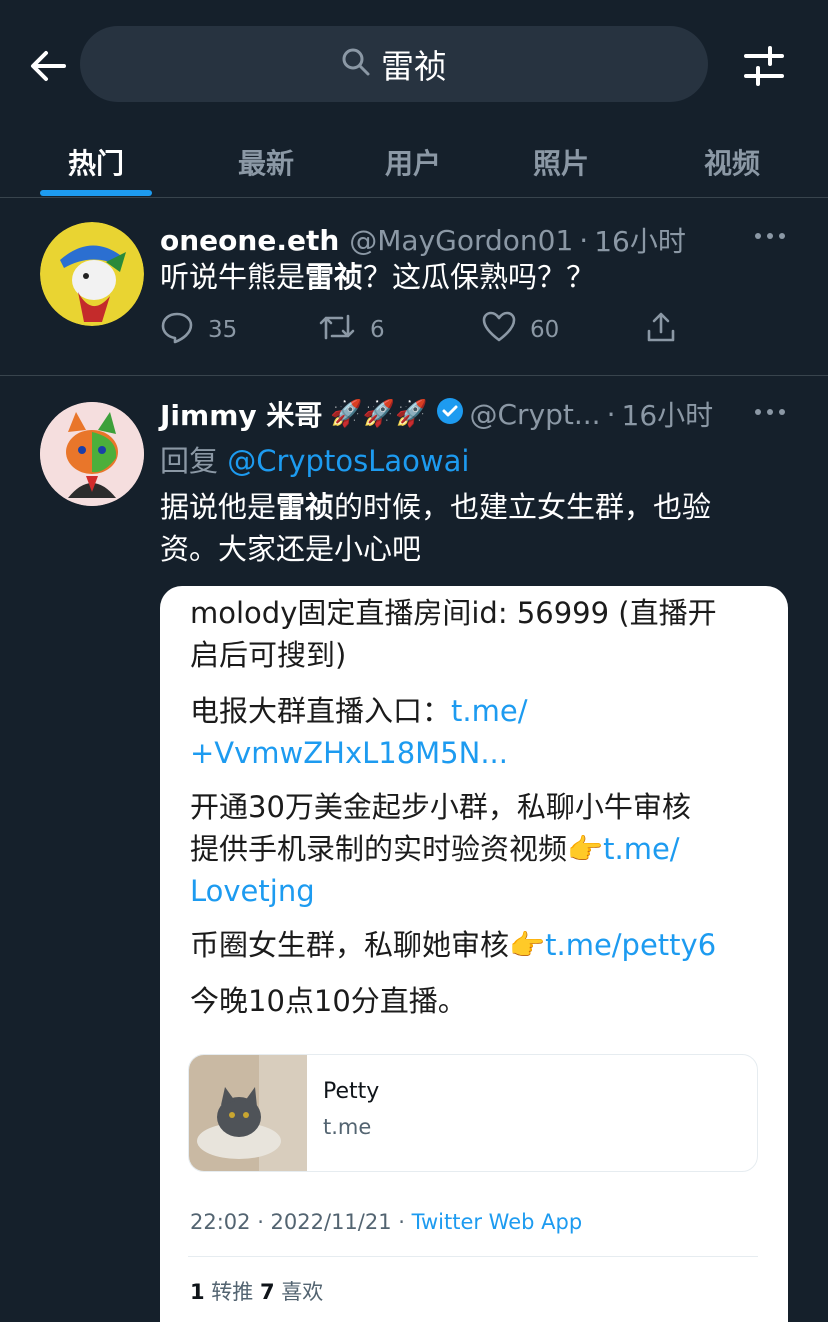 This screenshot has width=828, height=1322. What do you see at coordinates (379, 414) in the screenshot?
I see `rocket-emoji: 🚀🚀🚀` at bounding box center [379, 414].